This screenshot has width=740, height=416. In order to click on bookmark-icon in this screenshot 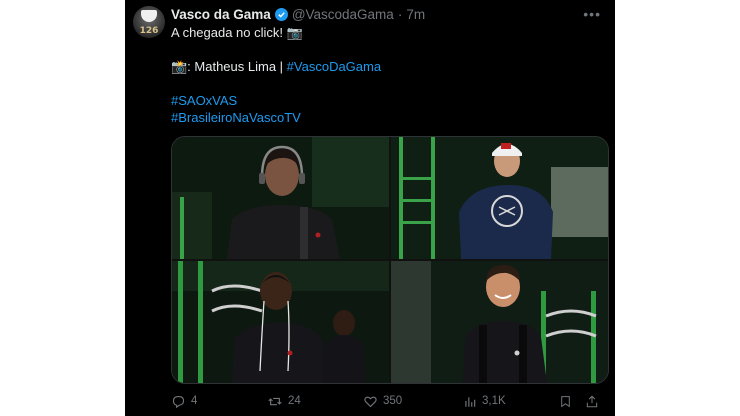, I will do `click(565, 401)`.